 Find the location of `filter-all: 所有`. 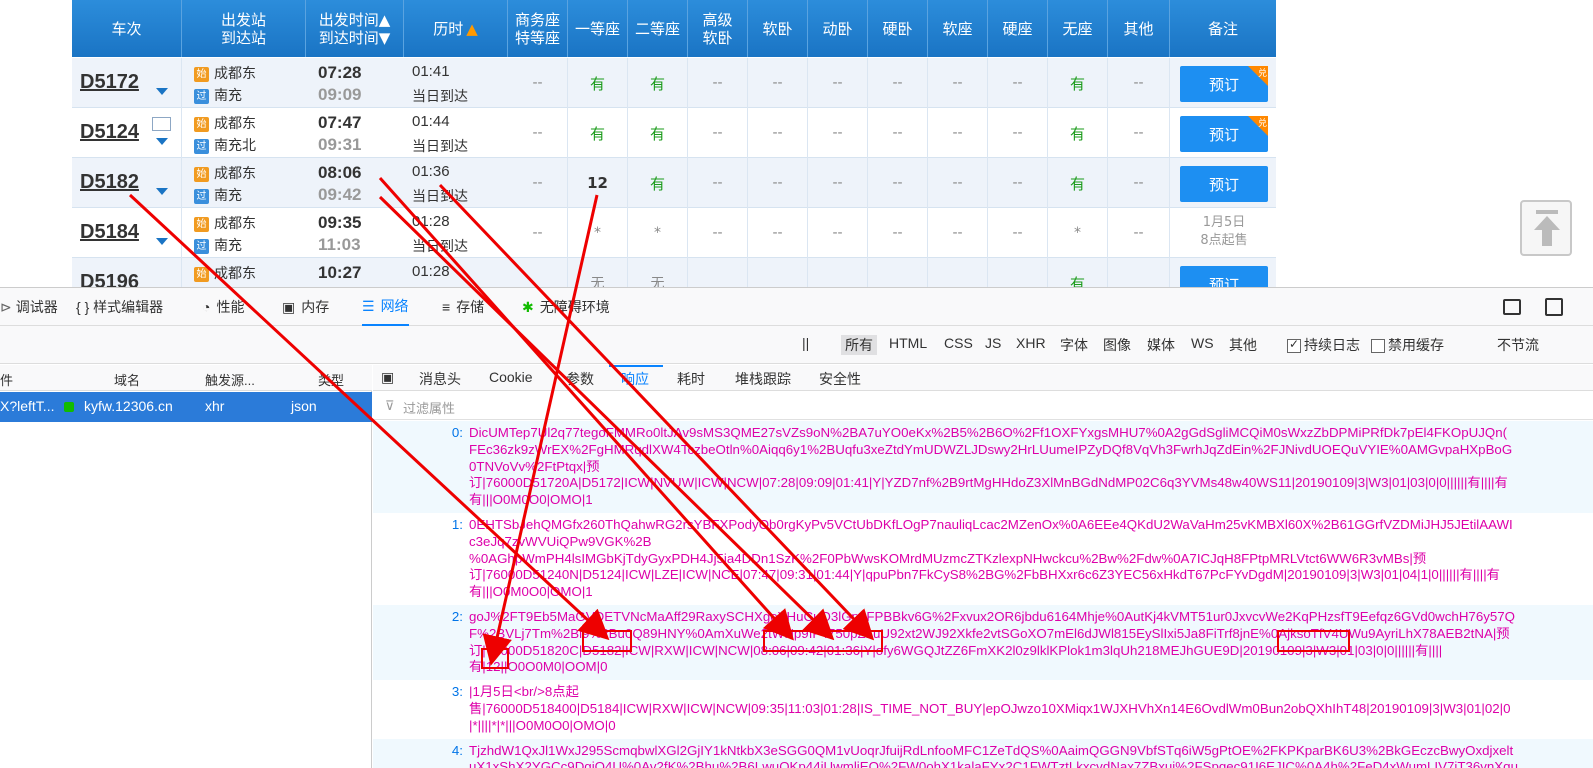

filter-all: 所有 is located at coordinates (859, 345).